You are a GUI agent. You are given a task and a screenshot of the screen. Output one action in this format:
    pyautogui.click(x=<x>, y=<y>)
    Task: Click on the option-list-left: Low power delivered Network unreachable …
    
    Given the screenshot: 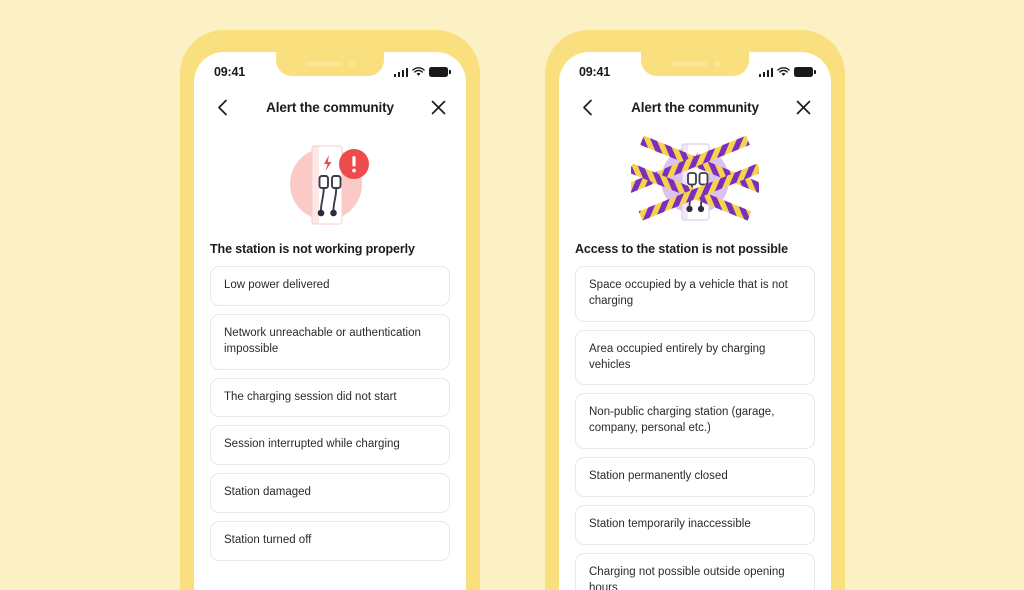 What is the action you would take?
    pyautogui.click(x=330, y=414)
    